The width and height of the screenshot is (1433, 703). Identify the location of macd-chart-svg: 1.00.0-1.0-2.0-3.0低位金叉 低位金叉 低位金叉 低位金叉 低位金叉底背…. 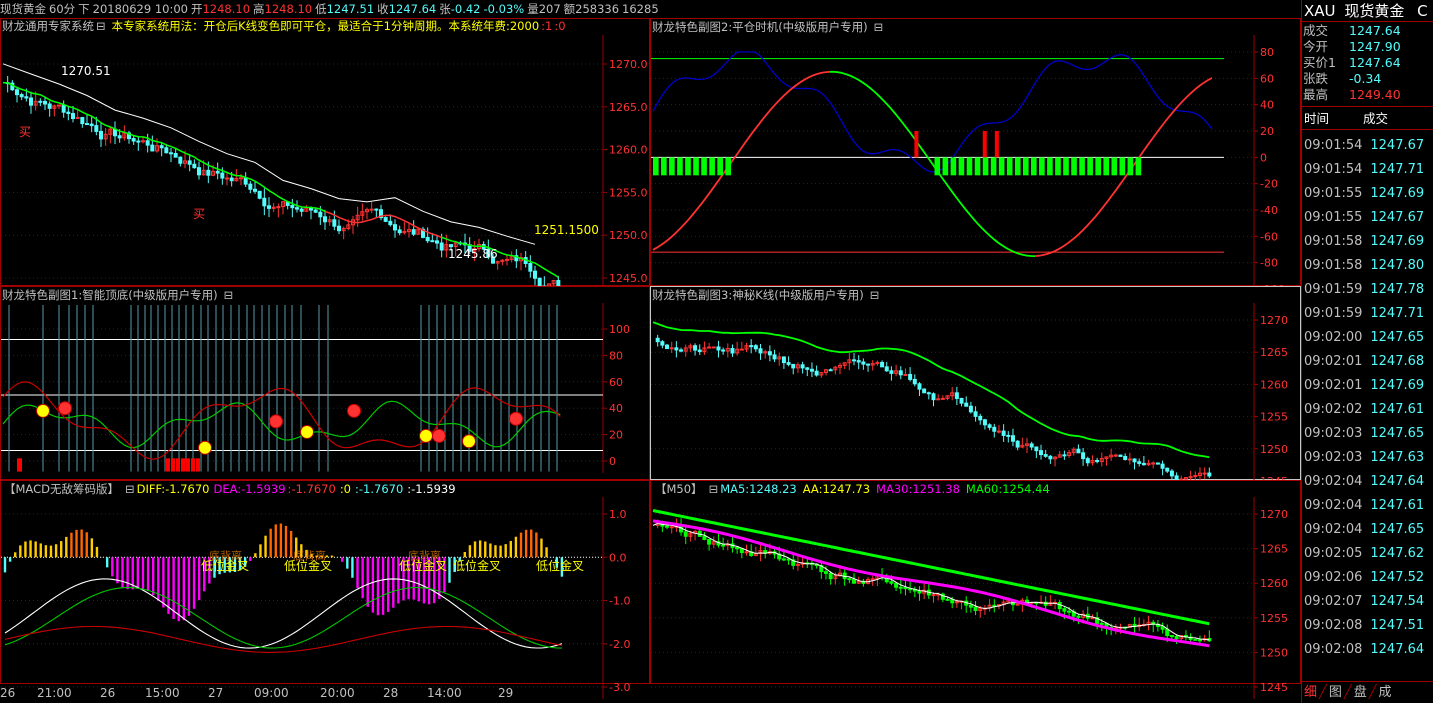
(315, 598).